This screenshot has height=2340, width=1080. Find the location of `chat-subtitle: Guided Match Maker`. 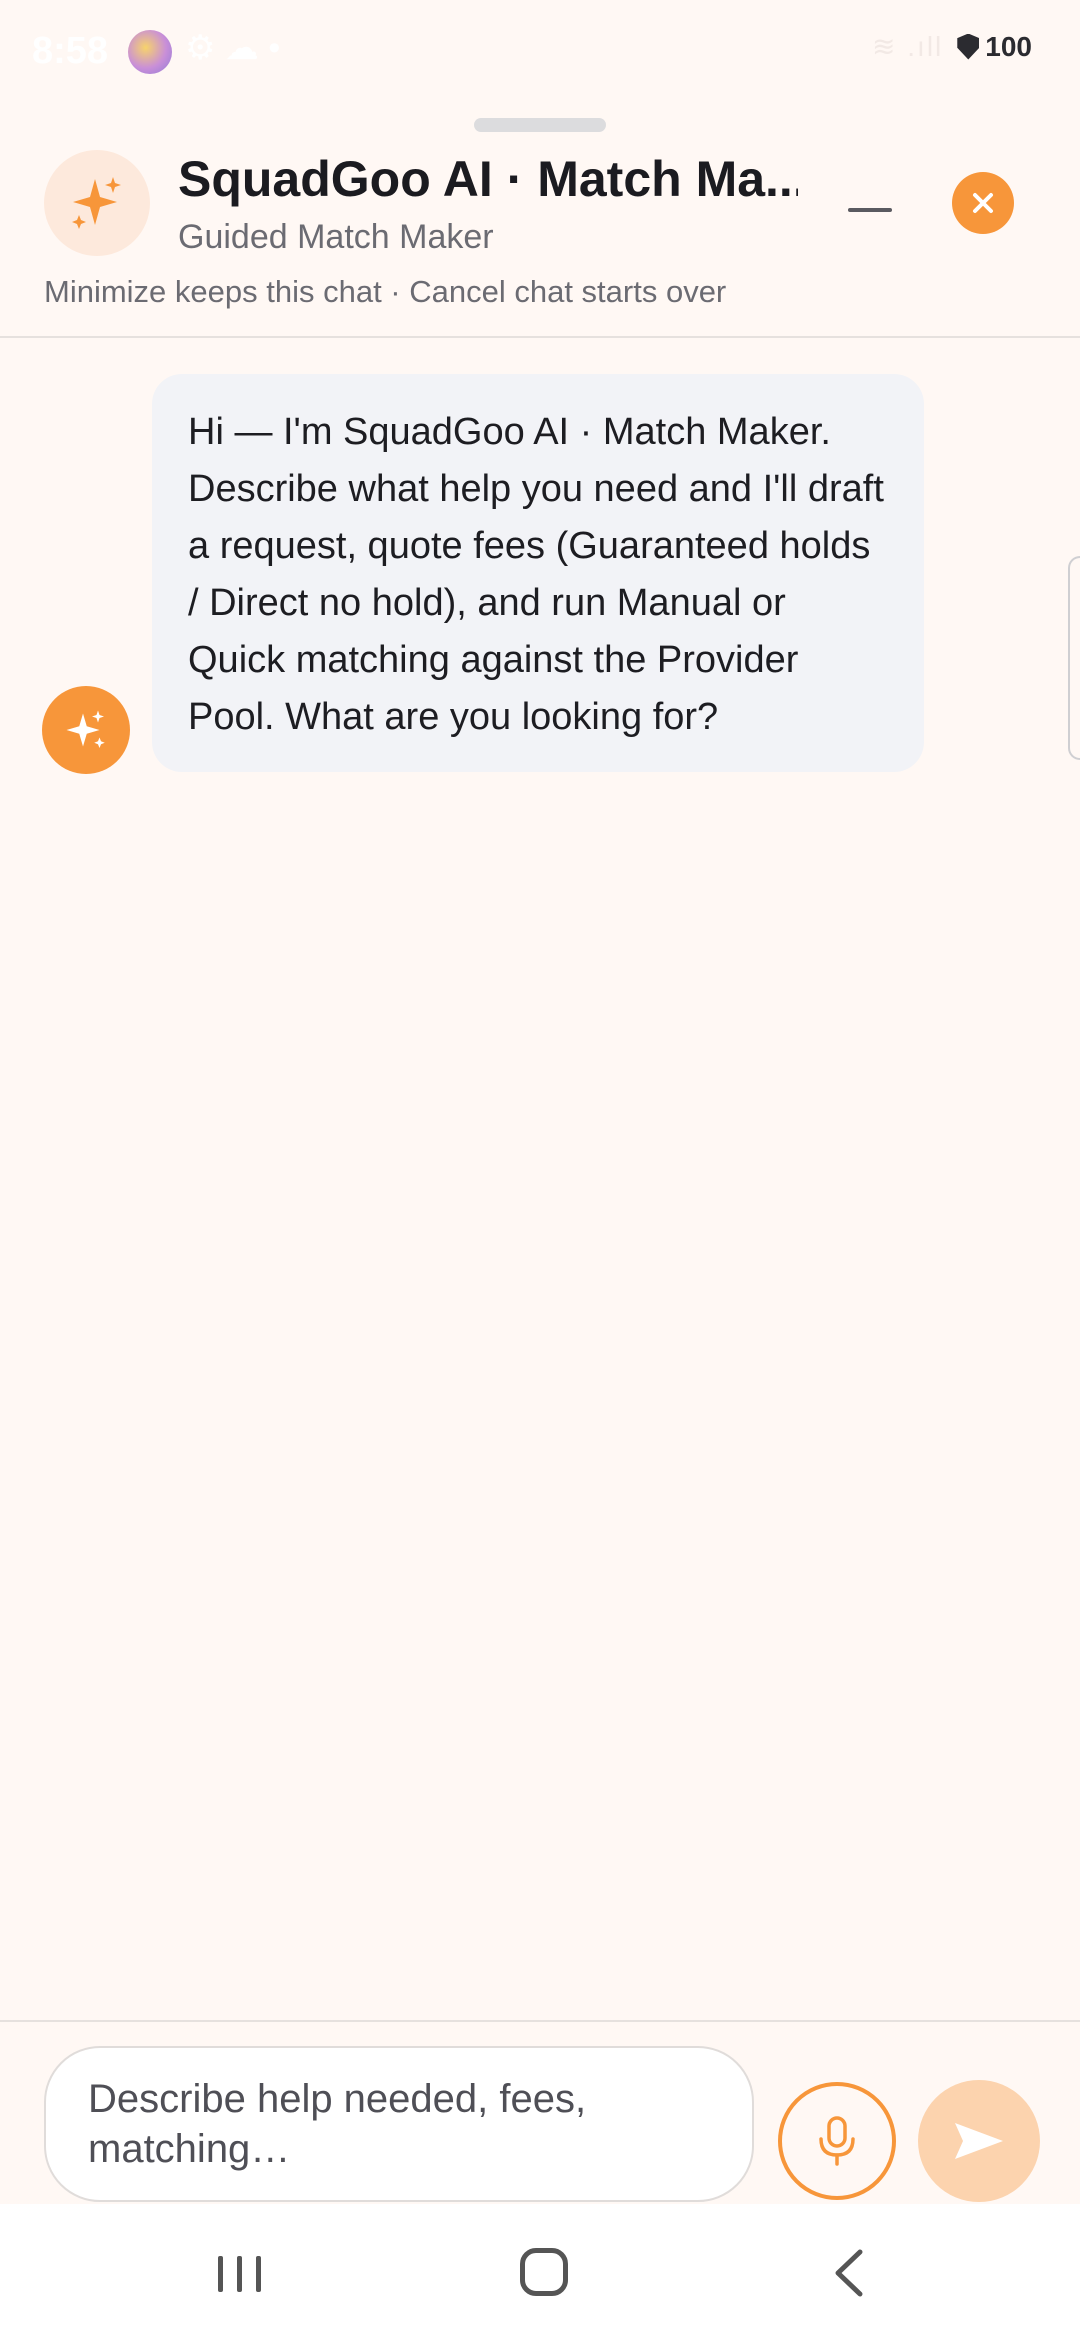

chat-subtitle: Guided Match Maker is located at coordinates (336, 237).